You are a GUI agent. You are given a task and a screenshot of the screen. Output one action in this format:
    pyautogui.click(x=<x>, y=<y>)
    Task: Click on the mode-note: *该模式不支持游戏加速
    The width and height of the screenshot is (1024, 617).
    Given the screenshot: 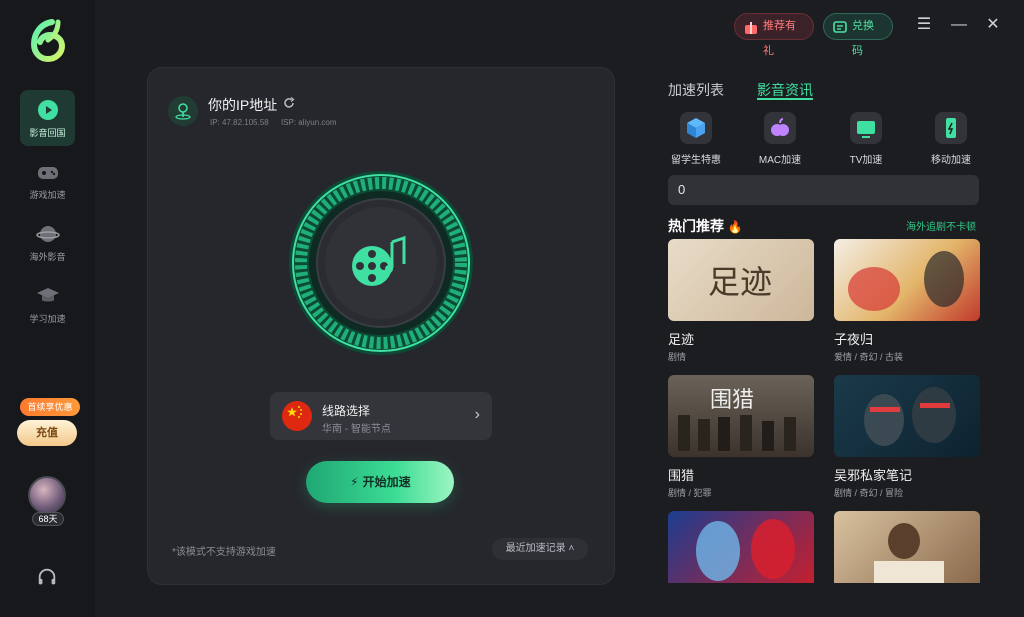 What is the action you would take?
    pyautogui.click(x=224, y=552)
    